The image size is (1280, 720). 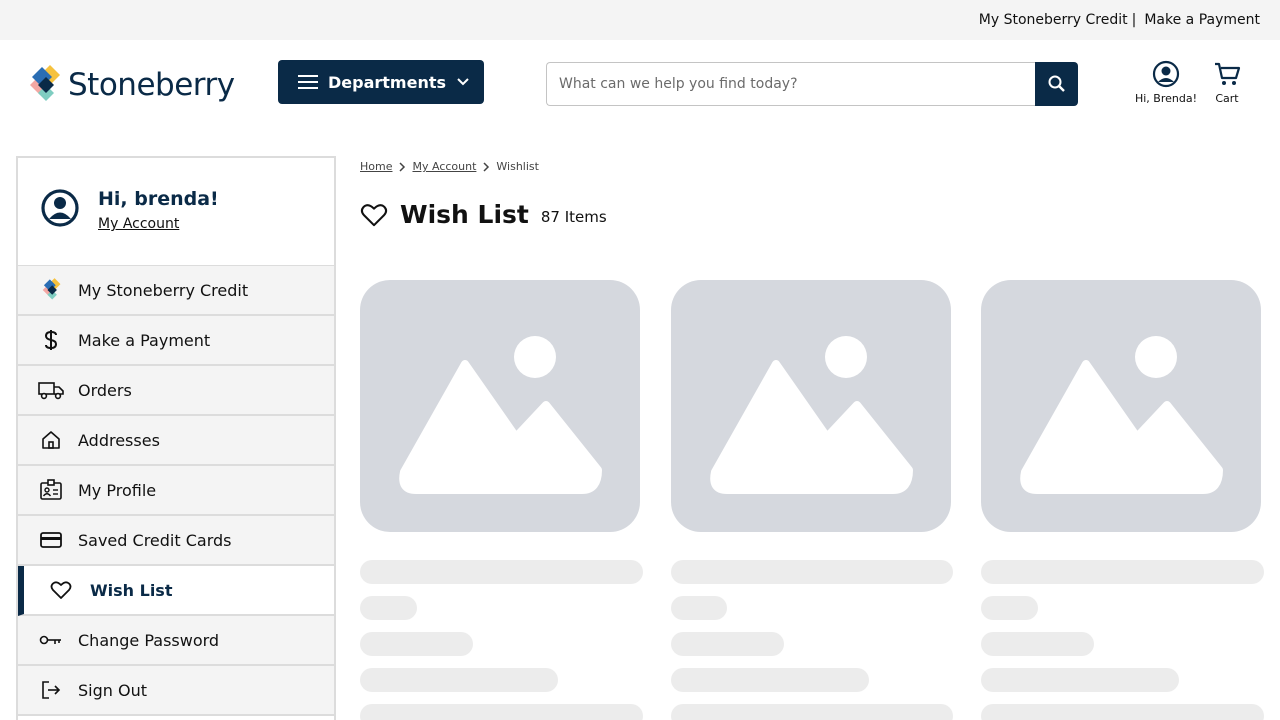 I want to click on my-account-link: My Account, so click(x=138, y=224).